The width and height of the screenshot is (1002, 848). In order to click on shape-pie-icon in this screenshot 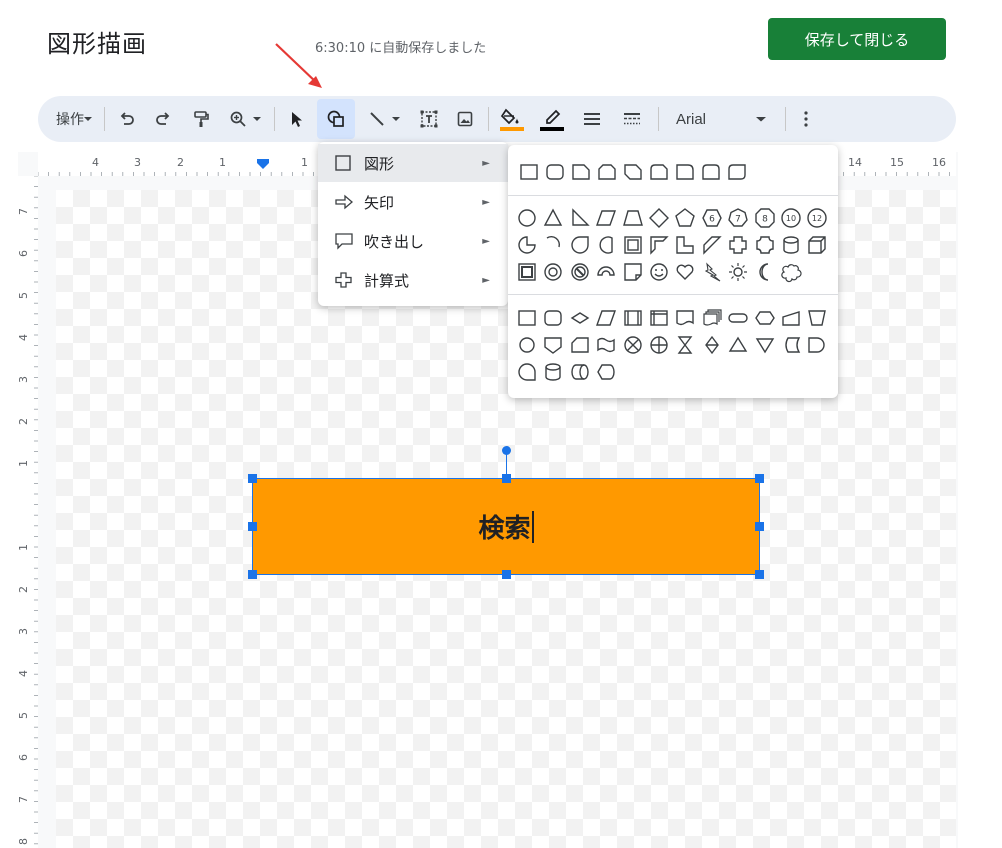, I will do `click(527, 245)`.